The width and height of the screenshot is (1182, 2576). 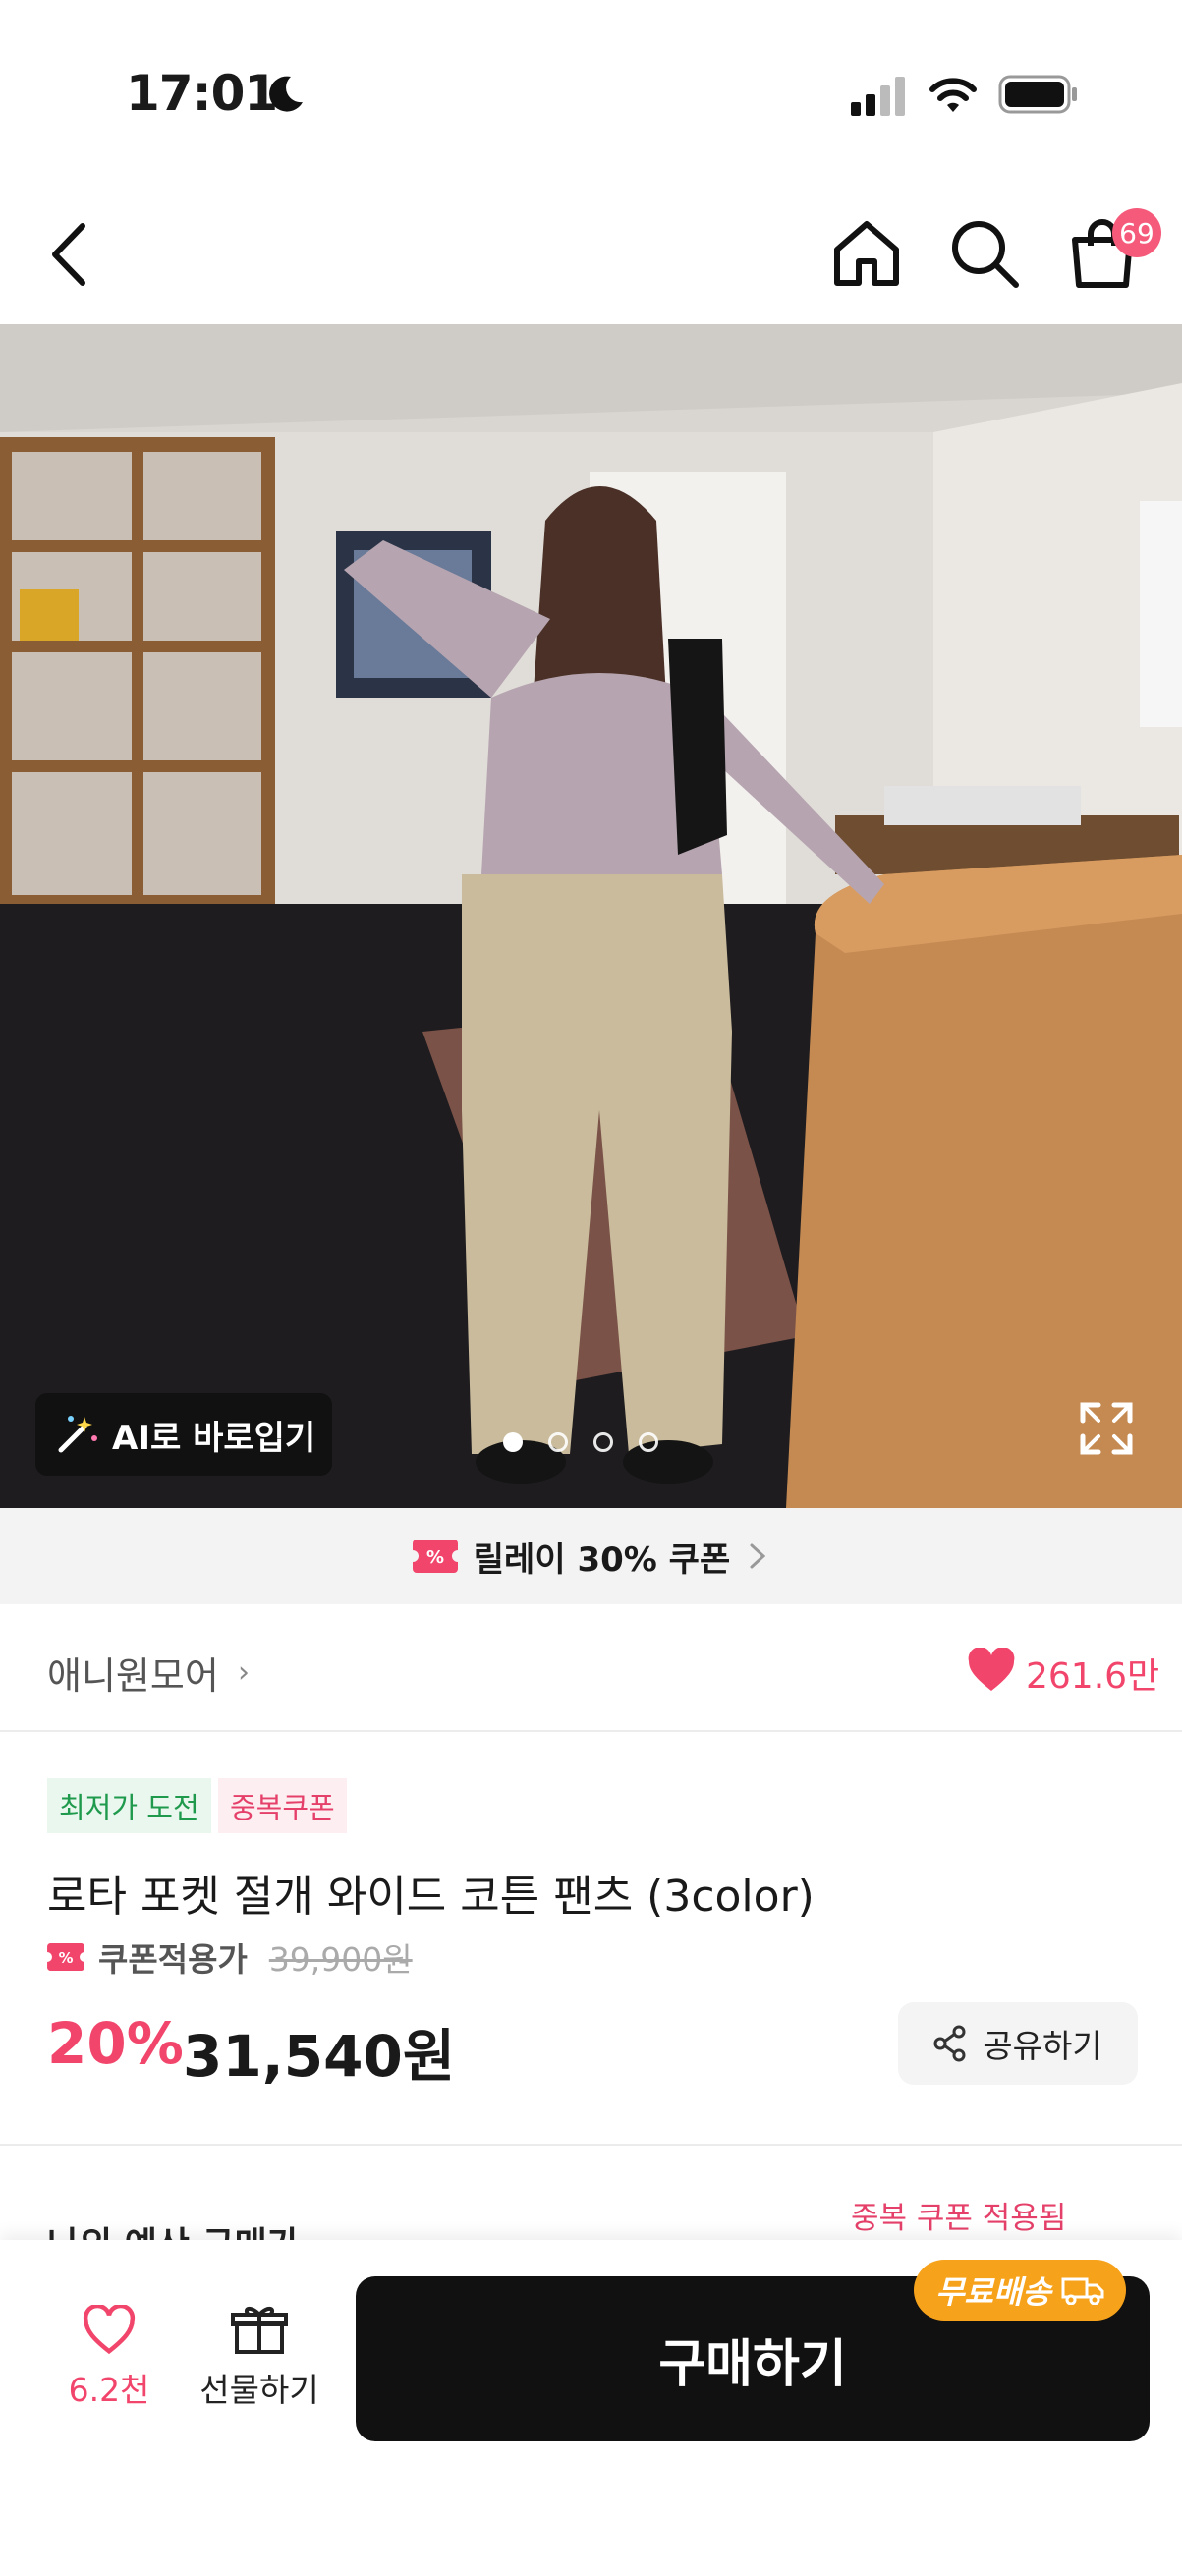 What do you see at coordinates (758, 1556) in the screenshot?
I see `chevron-right-icon` at bounding box center [758, 1556].